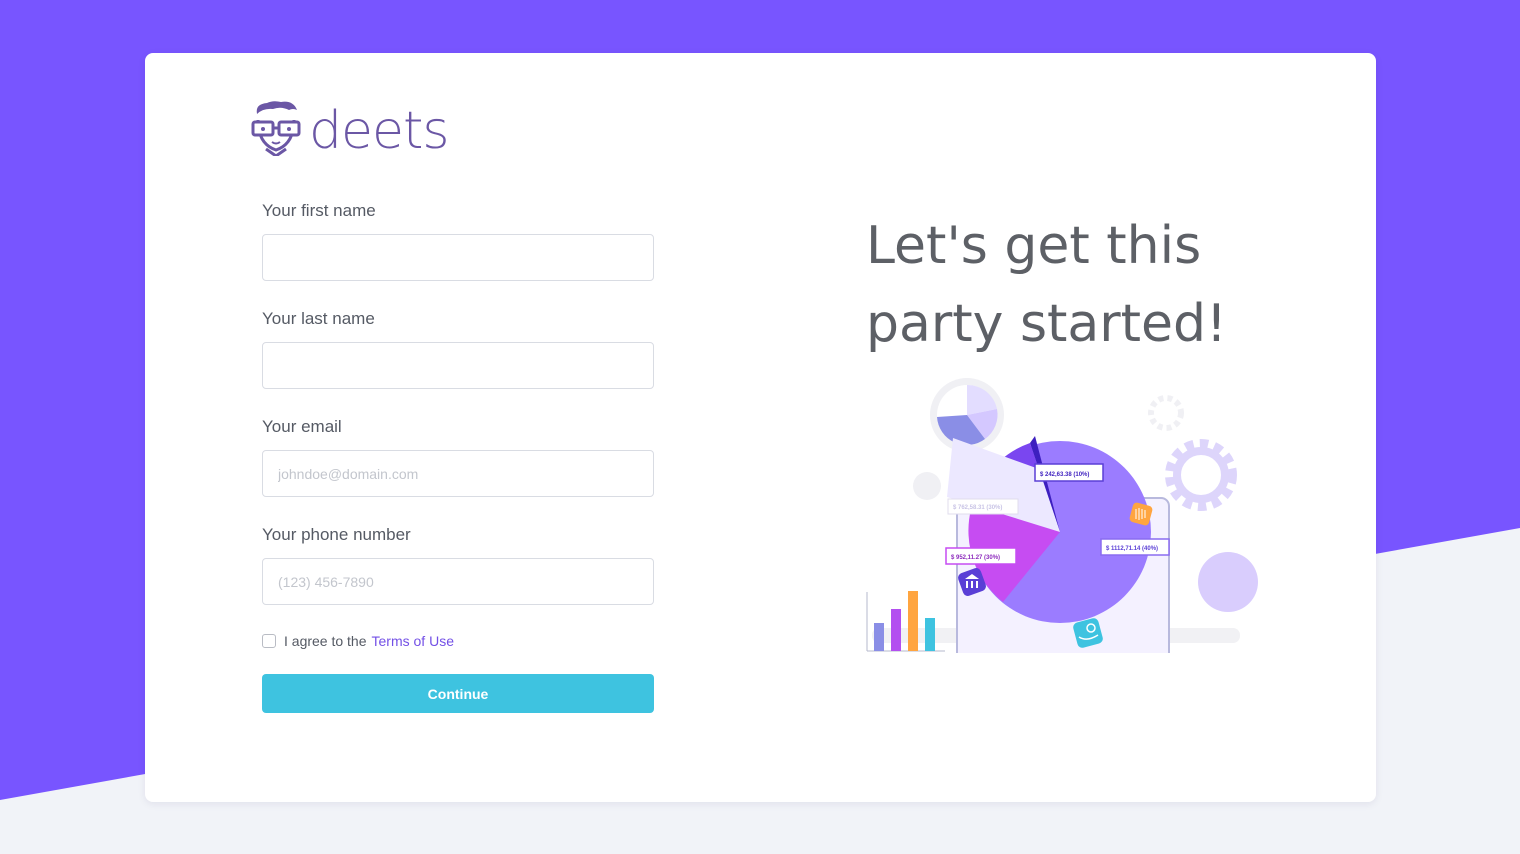 The height and width of the screenshot is (854, 1520). Describe the element at coordinates (336, 534) in the screenshot. I see `phone-label: Your phone number` at that location.